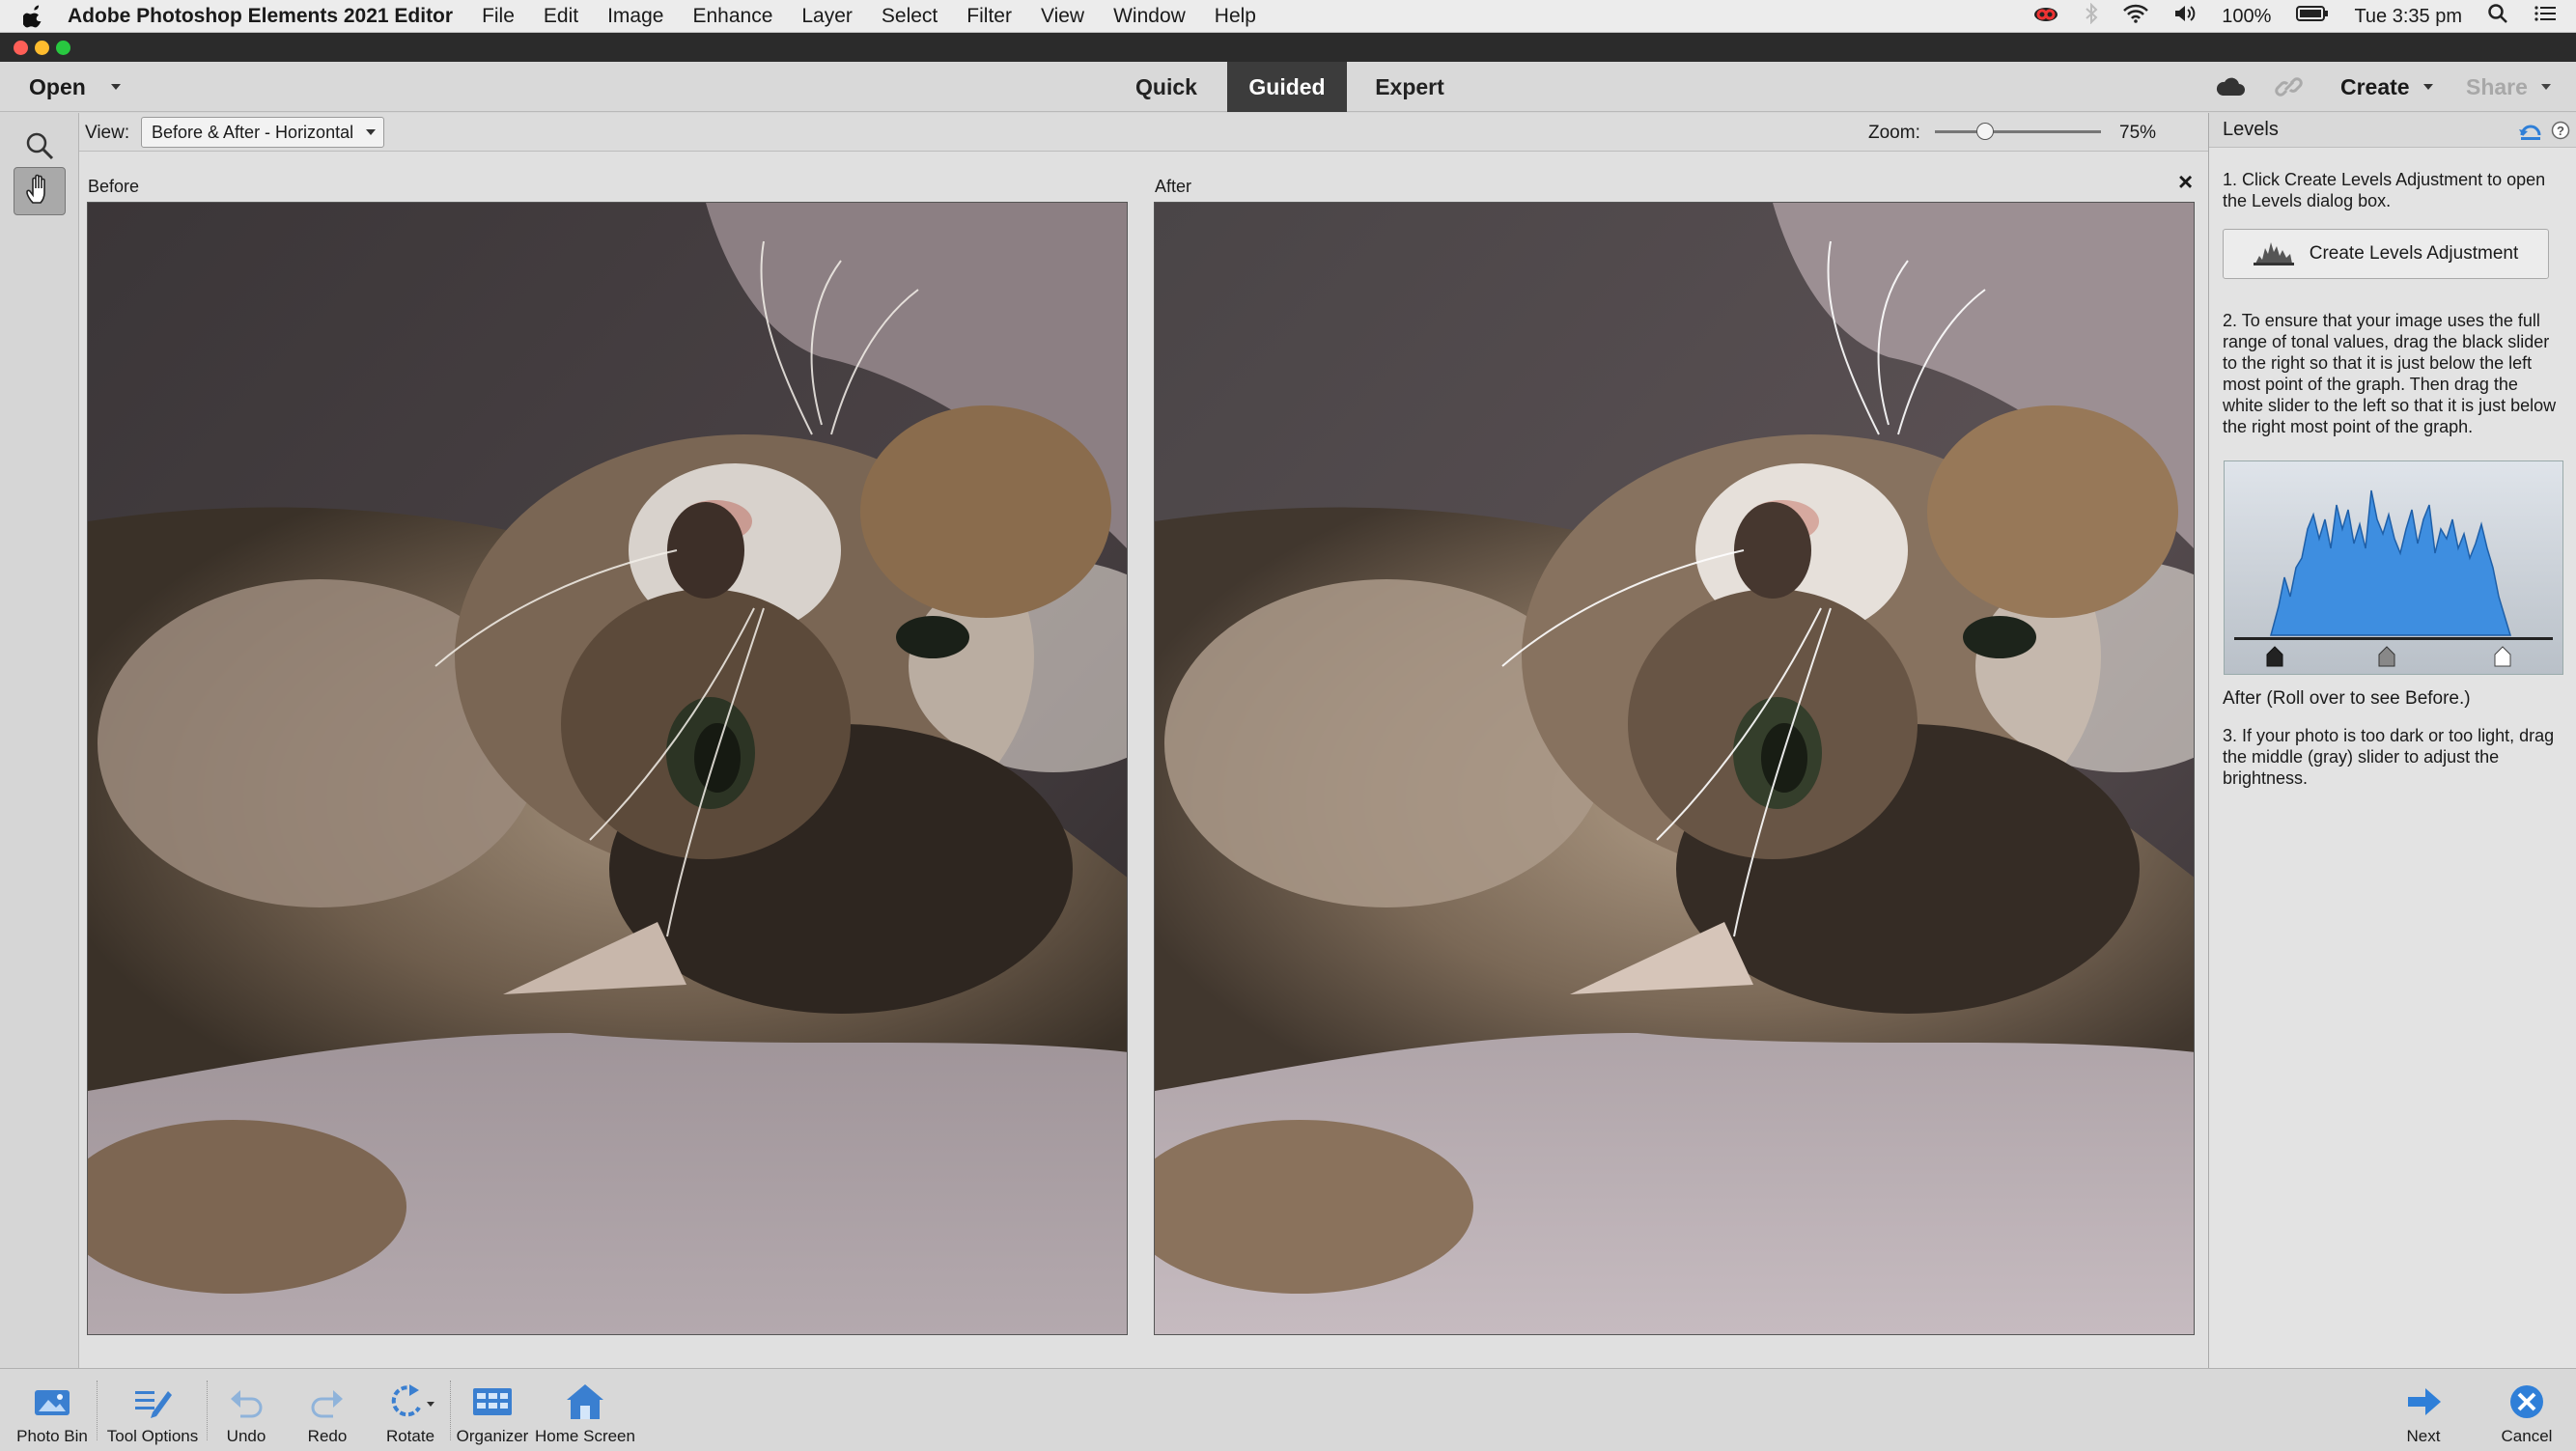 The image size is (2576, 1451). What do you see at coordinates (2251, 129) in the screenshot?
I see `panel-title: Levels` at bounding box center [2251, 129].